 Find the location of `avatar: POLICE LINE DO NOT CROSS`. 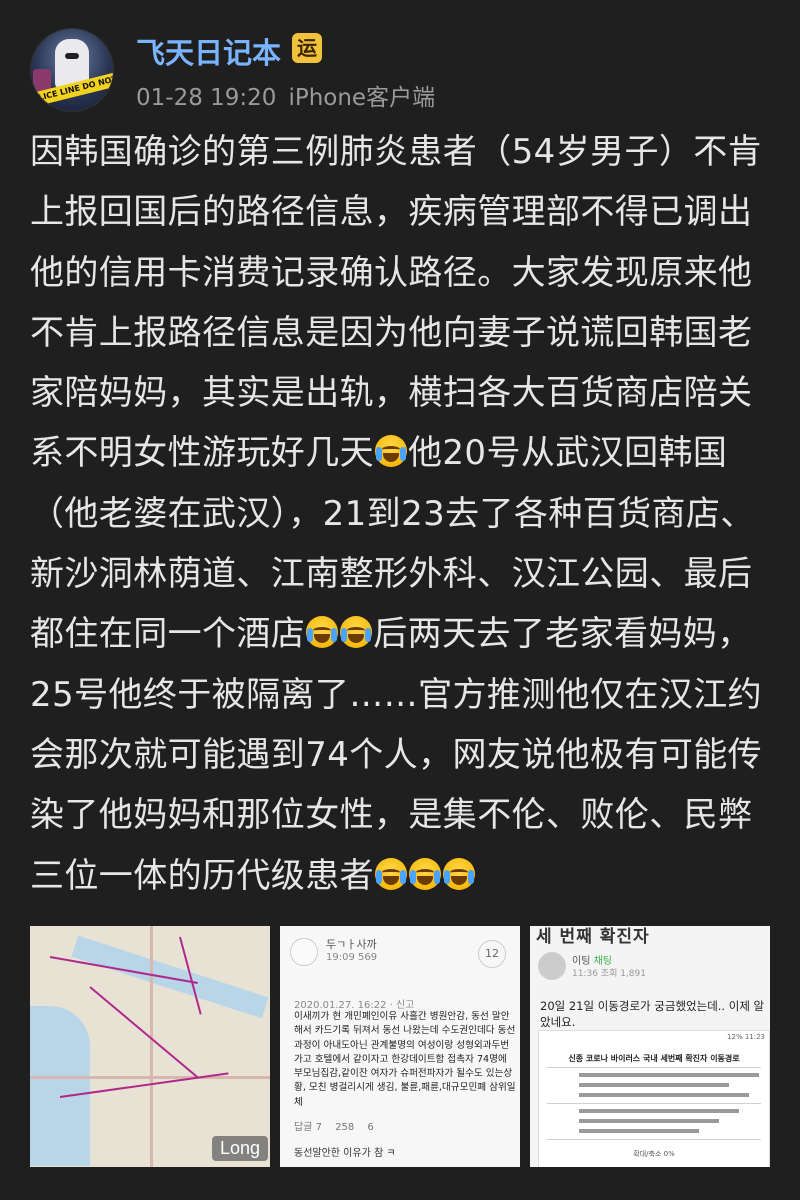

avatar: POLICE LINE DO NOT CROSS is located at coordinates (72, 70).